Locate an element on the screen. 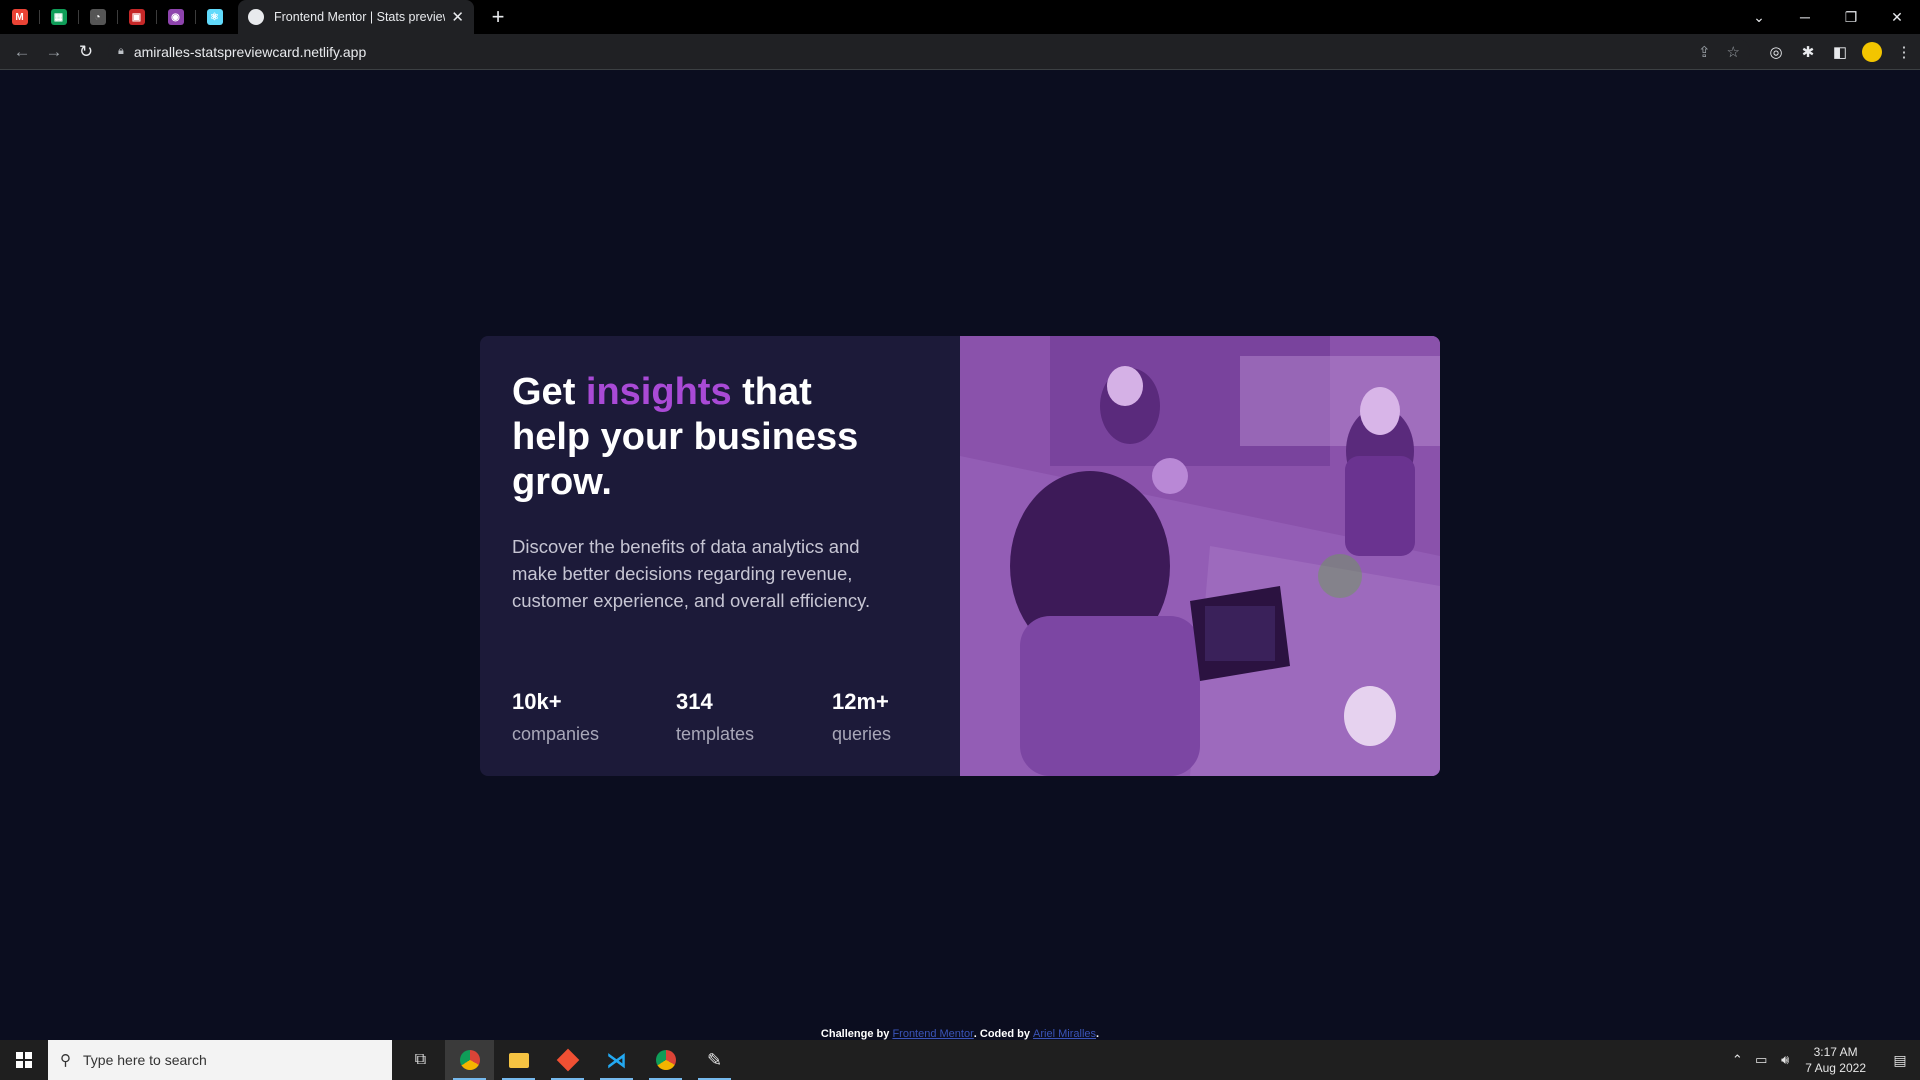  headline-pre: Get is located at coordinates (549, 392).